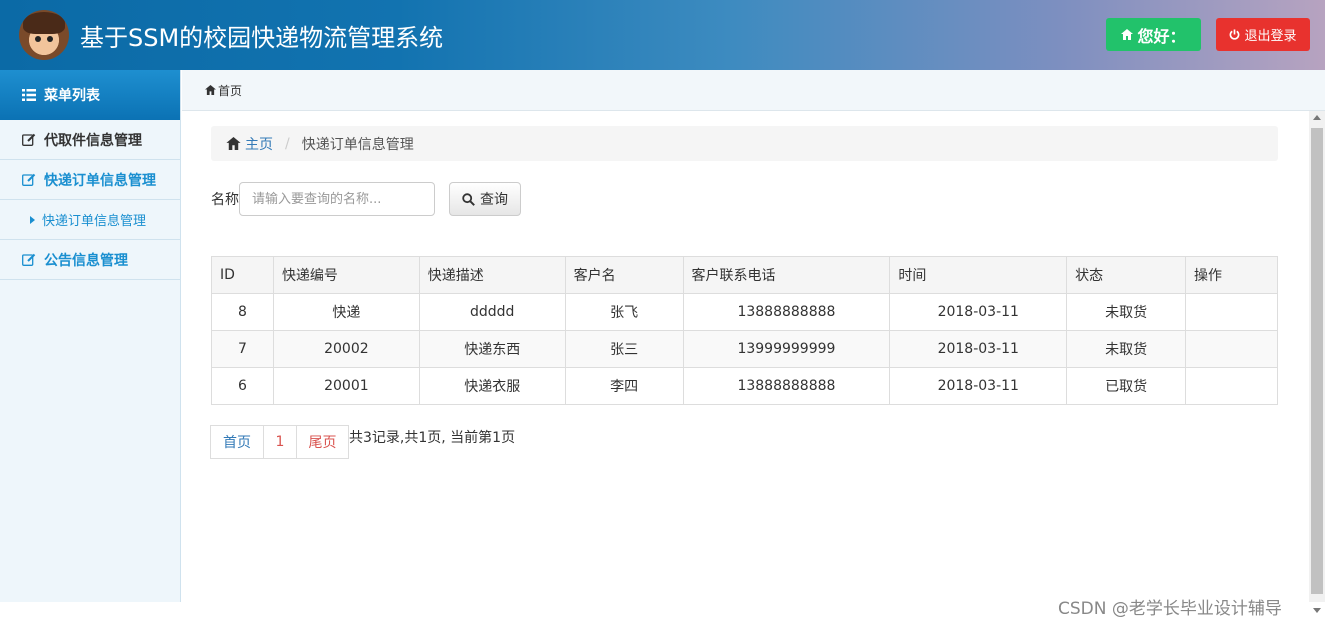 The height and width of the screenshot is (624, 1325). What do you see at coordinates (468, 199) in the screenshot?
I see `search-icon` at bounding box center [468, 199].